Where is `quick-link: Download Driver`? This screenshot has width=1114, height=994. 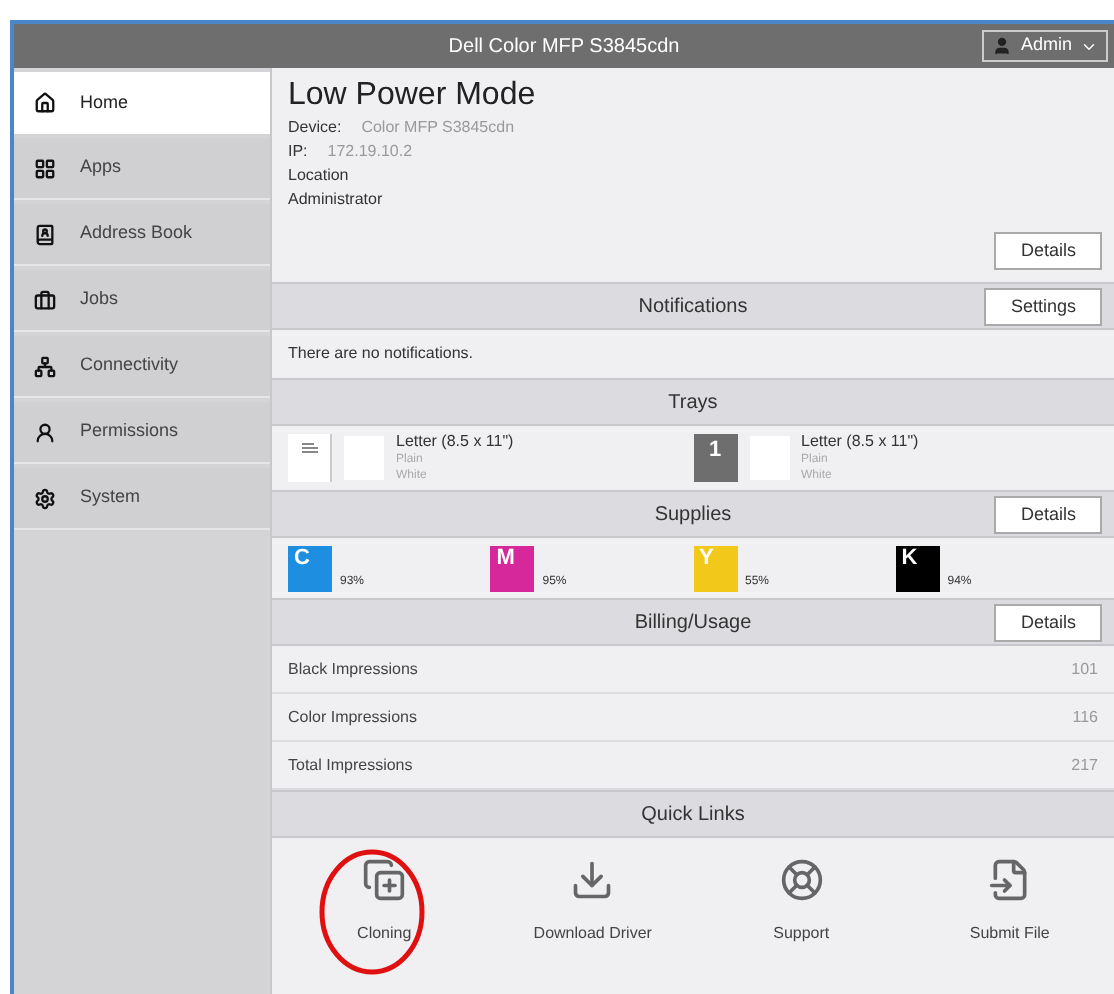 quick-link: Download Driver is located at coordinates (592, 902).